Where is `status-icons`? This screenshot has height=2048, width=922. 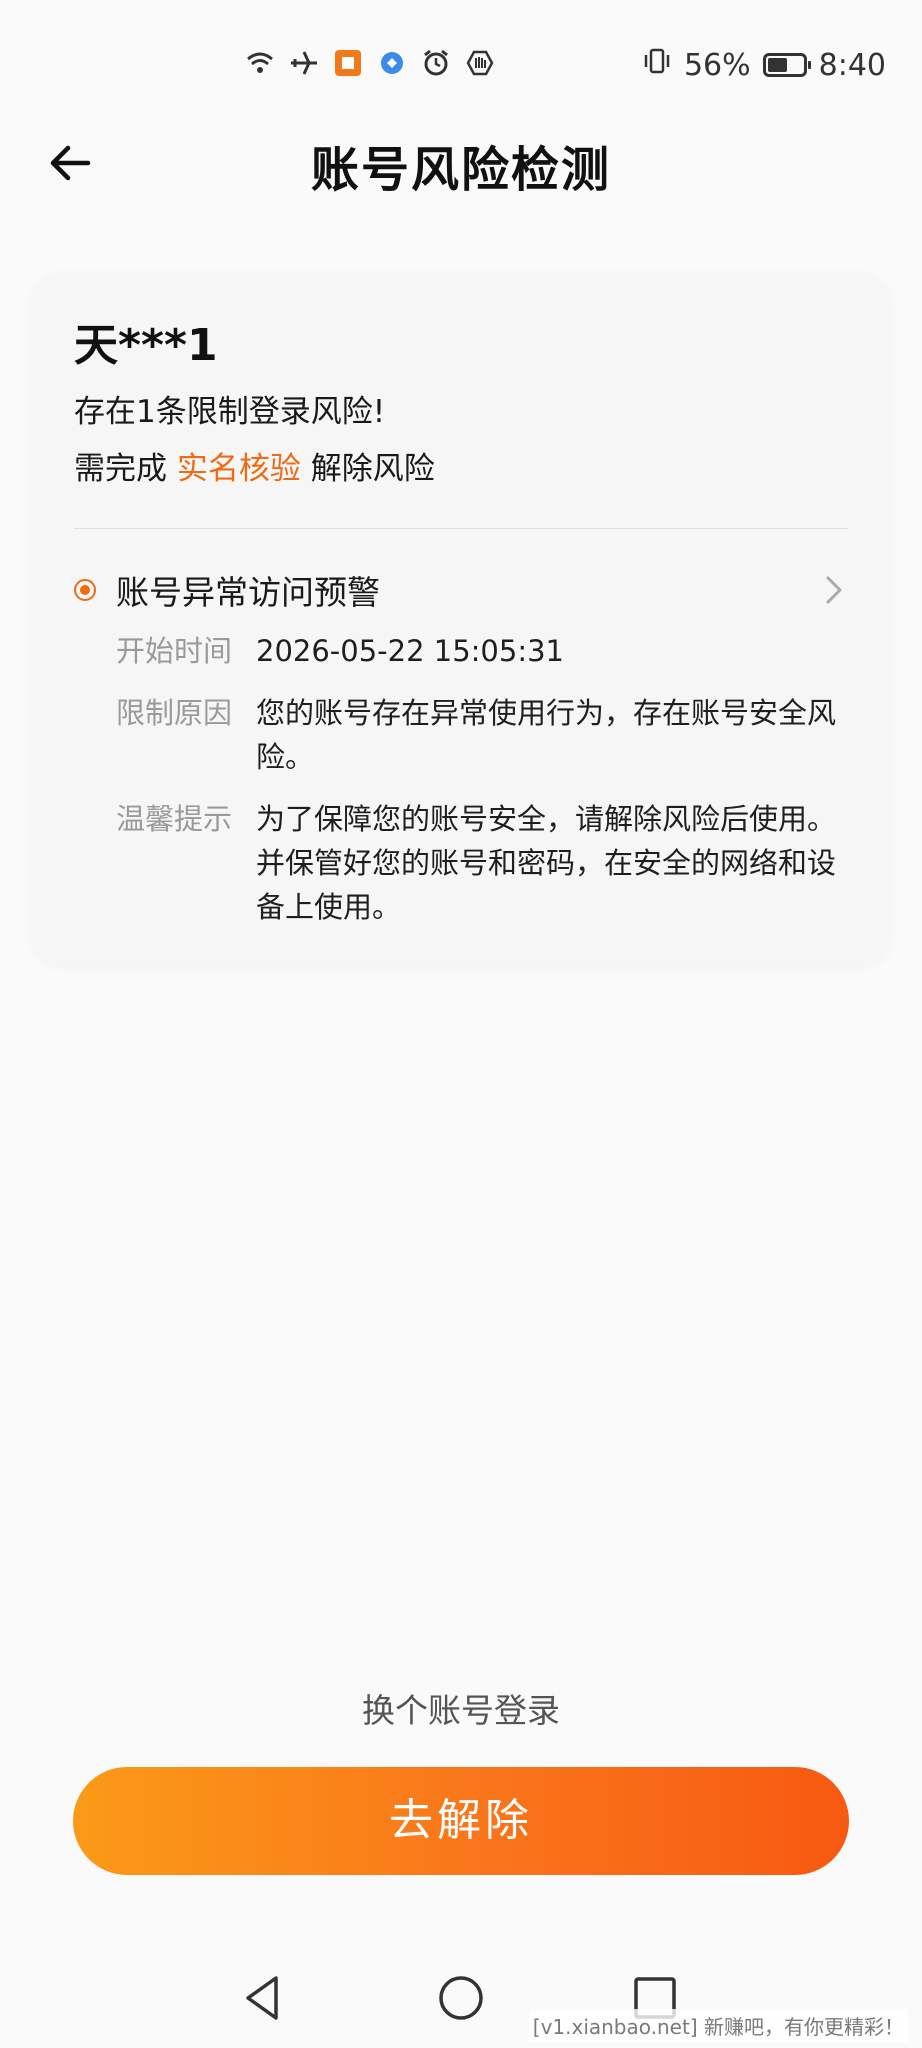
status-icons is located at coordinates (370, 63).